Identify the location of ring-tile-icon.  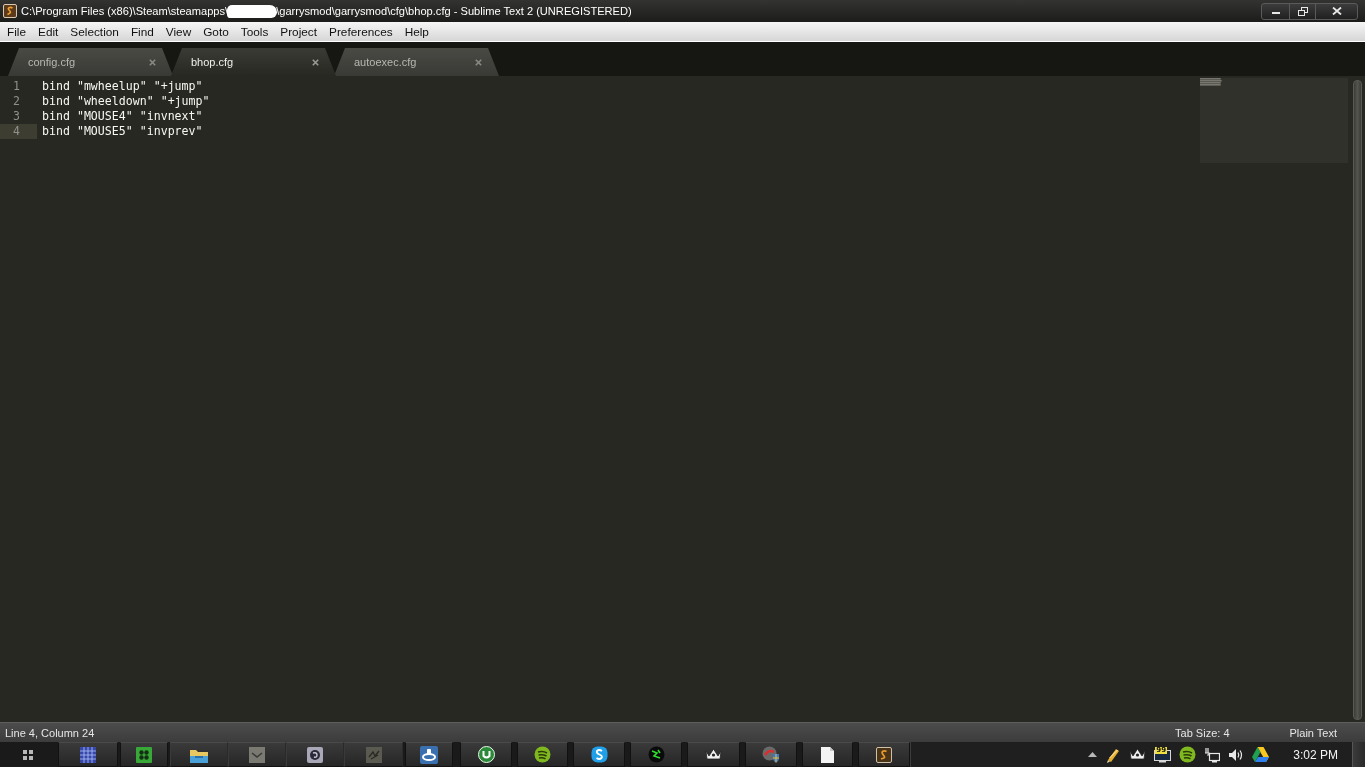
(429, 754).